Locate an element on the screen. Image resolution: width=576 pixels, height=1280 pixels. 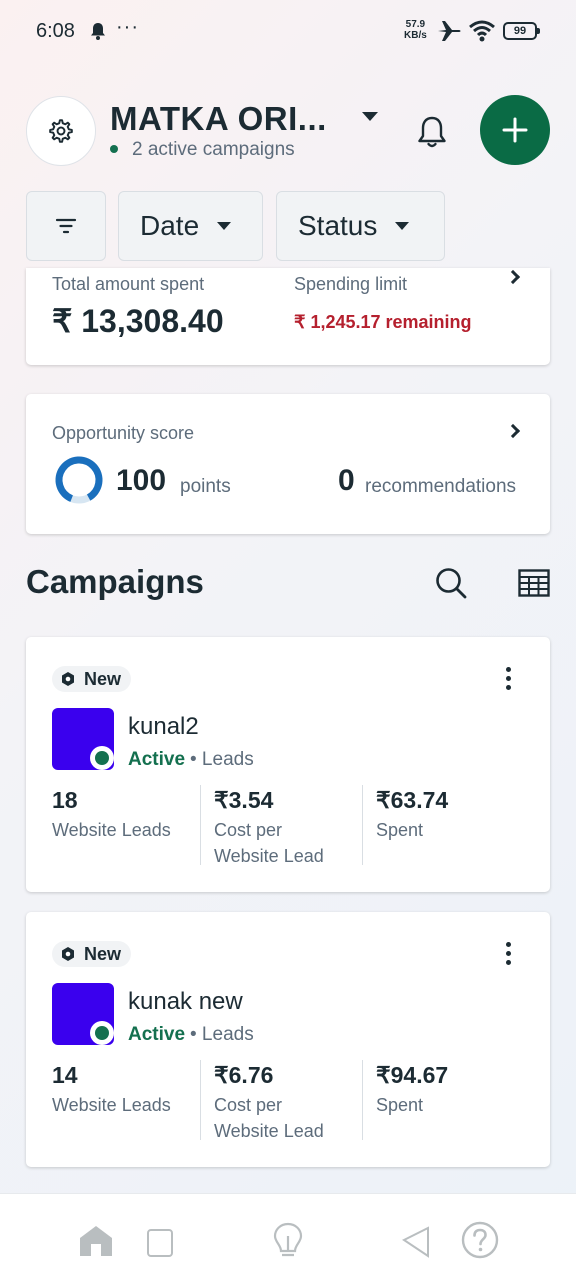
home-icon is located at coordinates (96, 1240).